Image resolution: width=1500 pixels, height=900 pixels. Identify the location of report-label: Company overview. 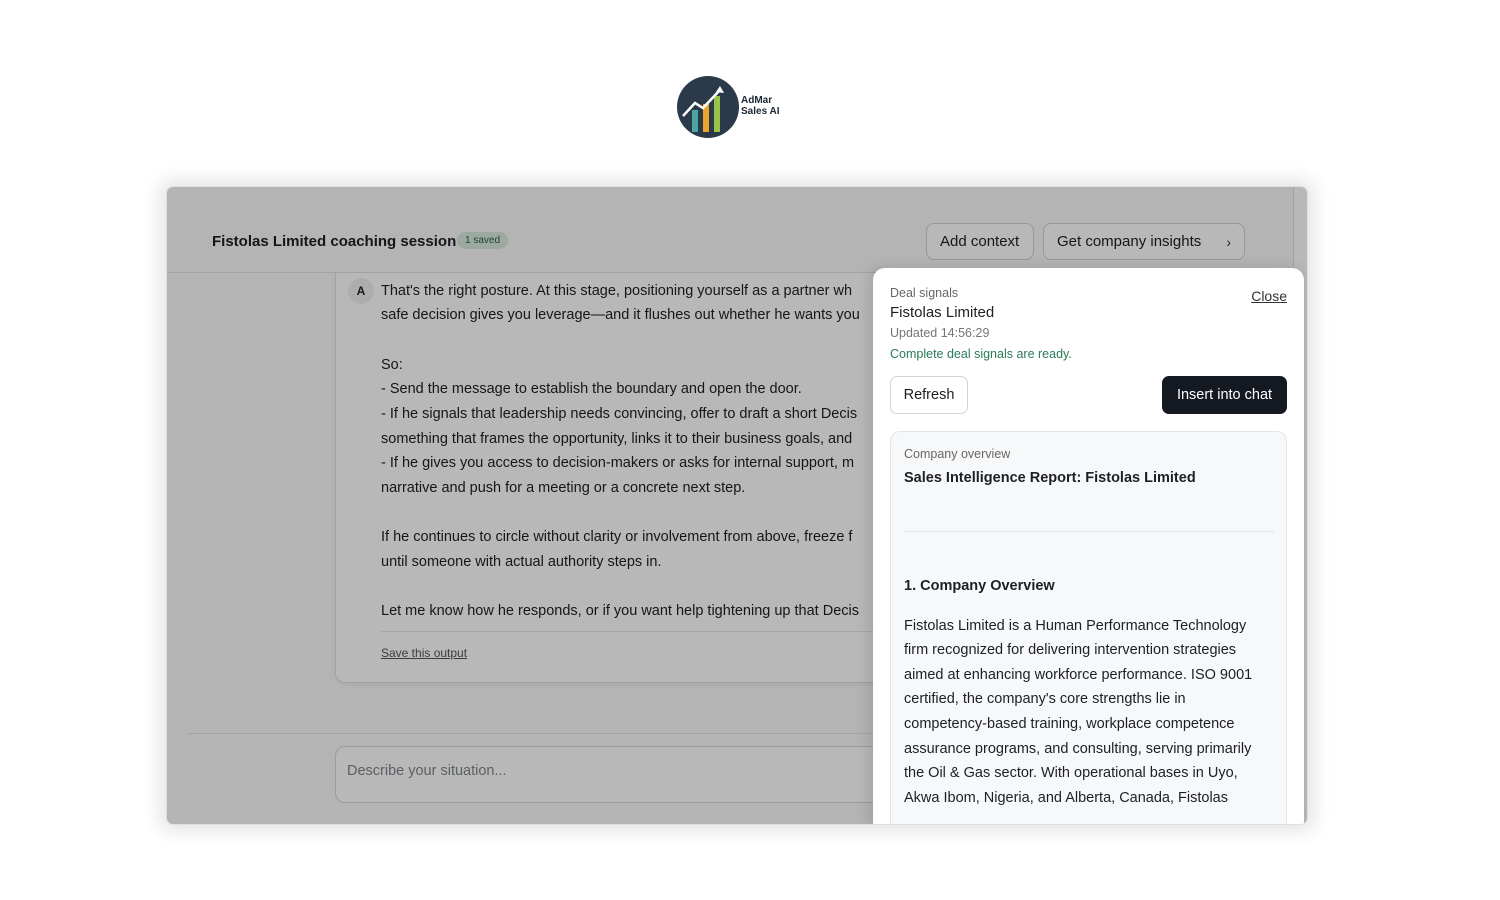
(957, 454).